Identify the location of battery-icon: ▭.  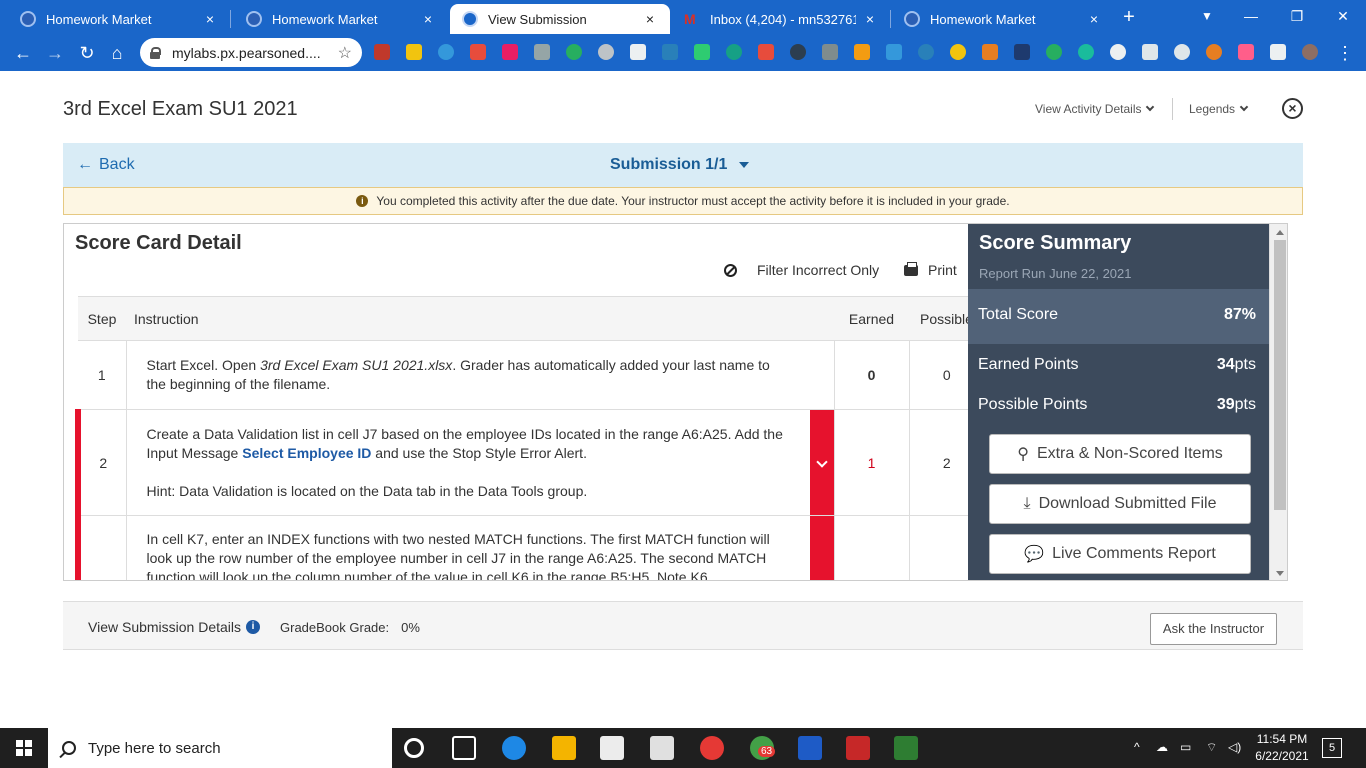
(1185, 747).